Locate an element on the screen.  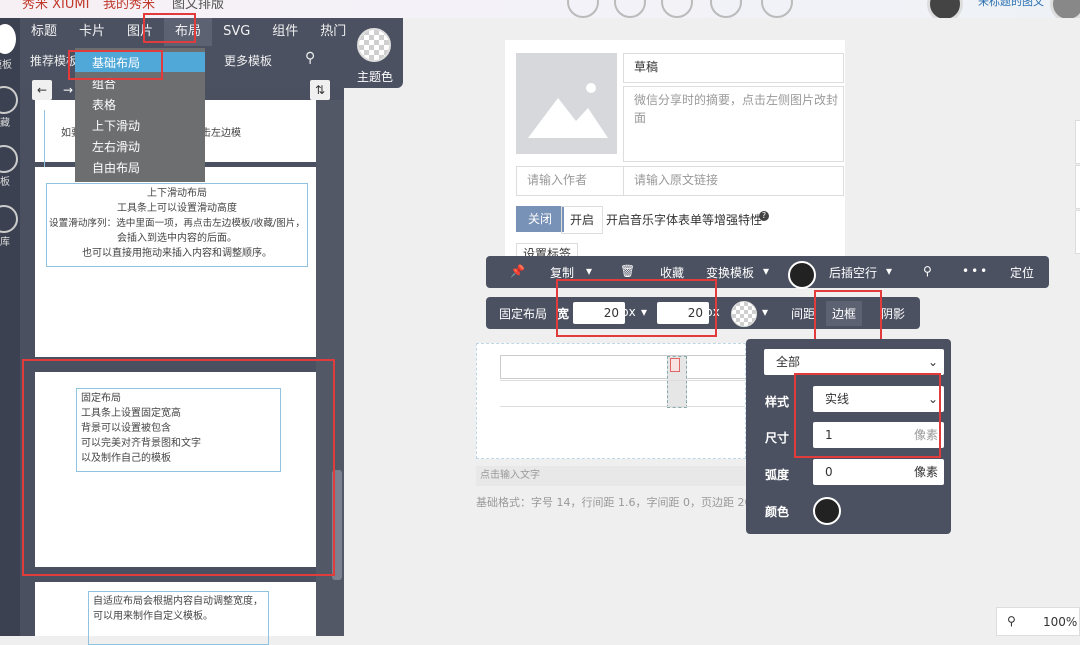
scroll-line-5: 也可以直接用拖动来插入内容和调整顺序。 is located at coordinates (177, 253).